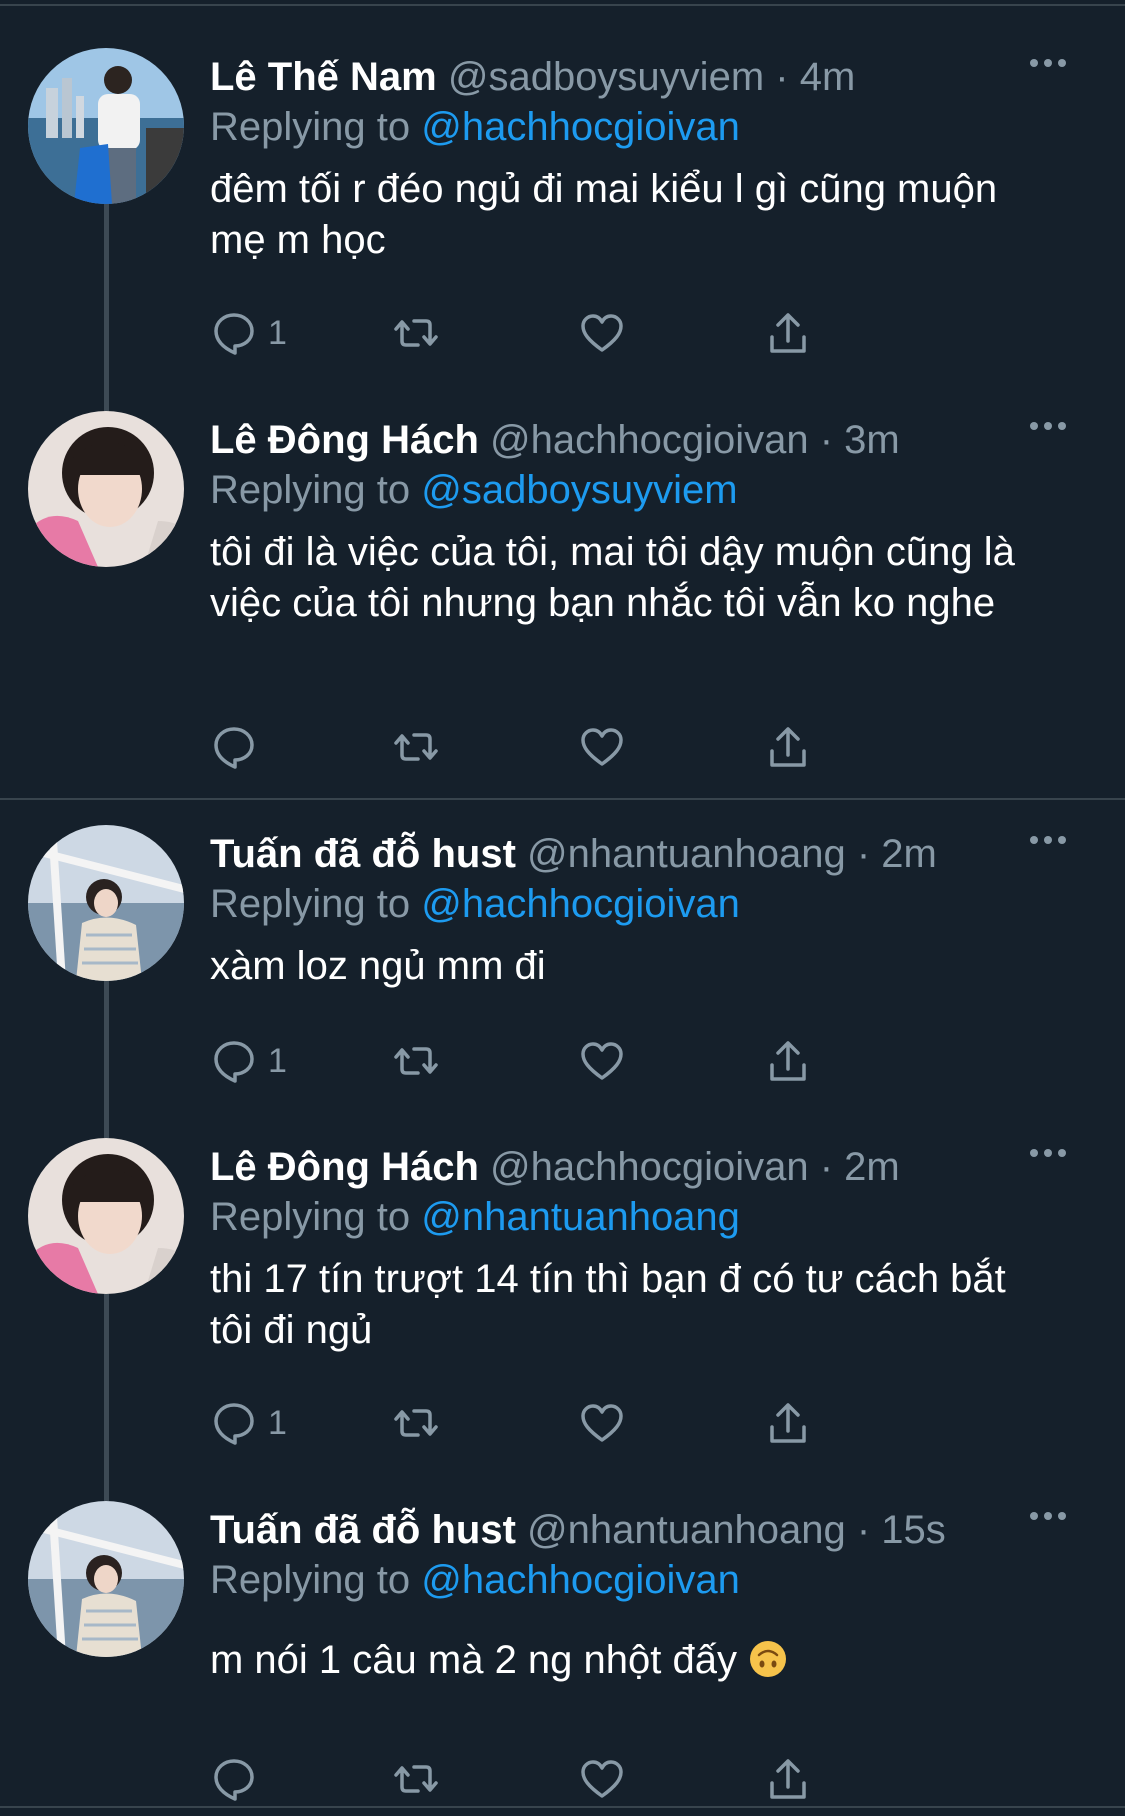 The image size is (1125, 1816). Describe the element at coordinates (815, 77) in the screenshot. I see `timestamp: · 4m` at that location.